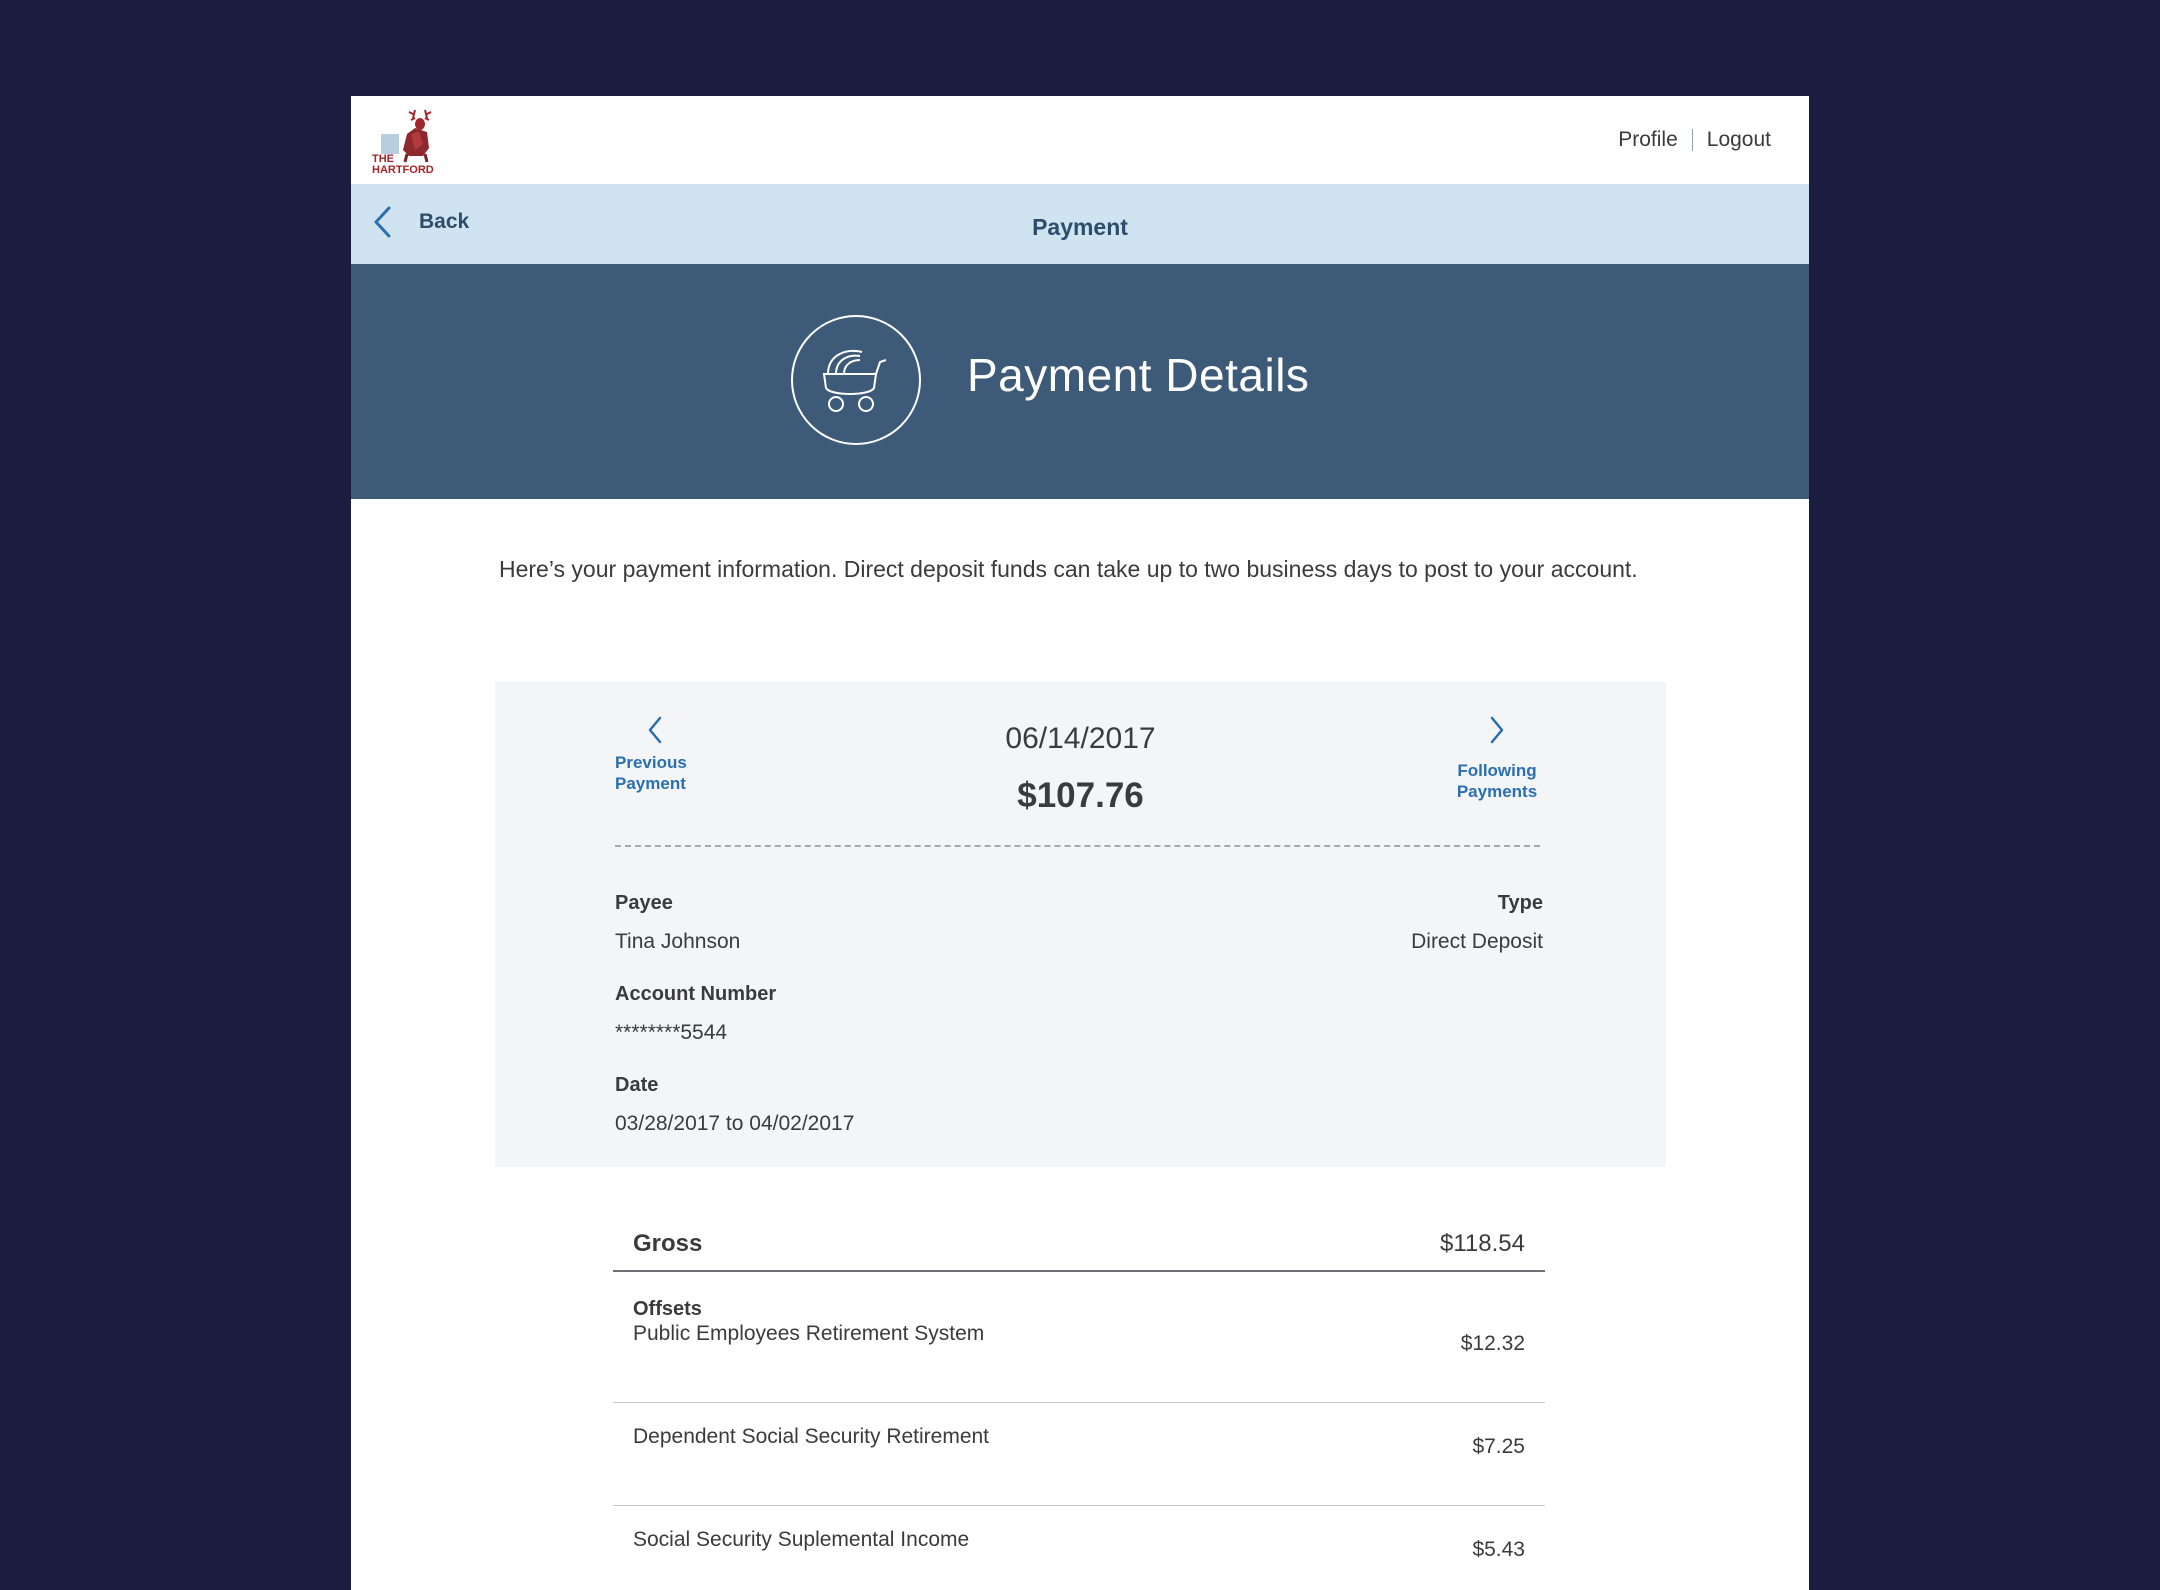 The width and height of the screenshot is (2160, 1590). I want to click on stroller-icon, so click(856, 380).